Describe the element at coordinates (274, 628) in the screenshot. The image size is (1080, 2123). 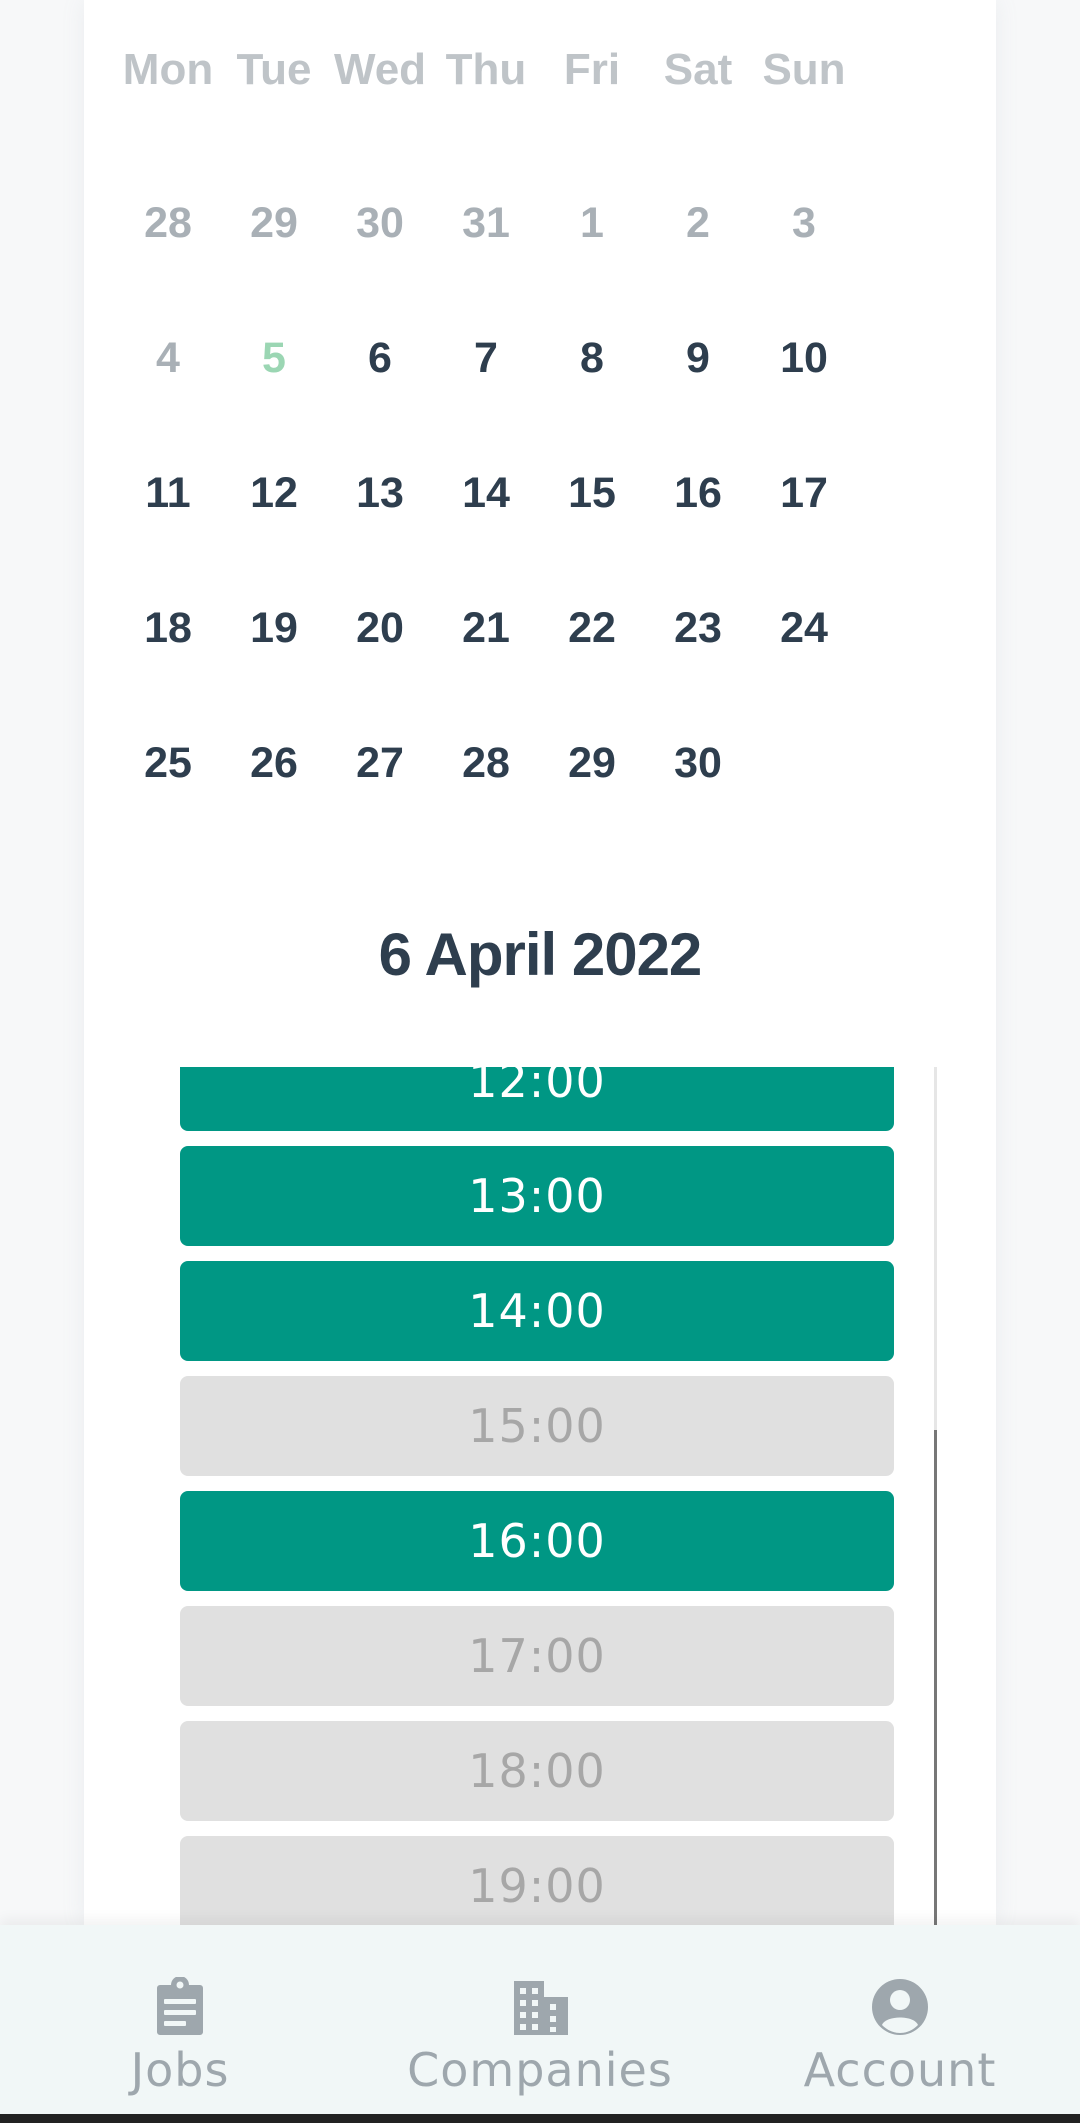
I see `calendar-day: 19` at that location.